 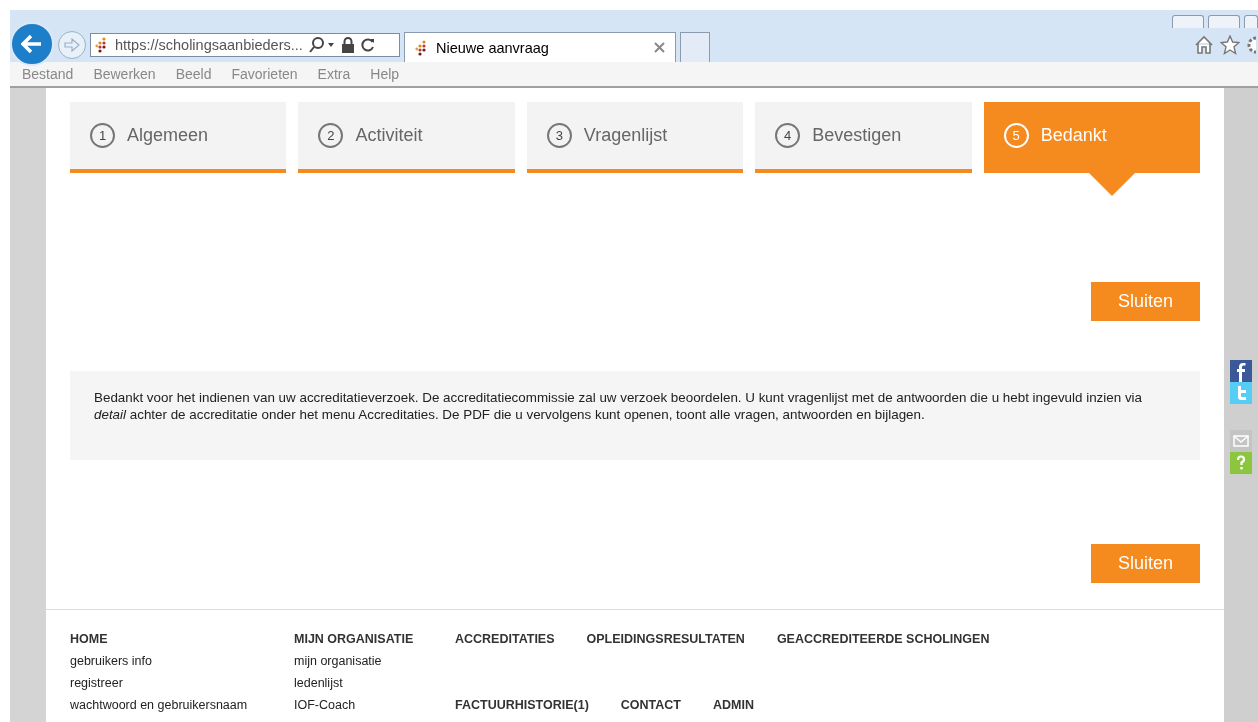 I want to click on tab-title: Nieuwe aanvraag, so click(x=493, y=47).